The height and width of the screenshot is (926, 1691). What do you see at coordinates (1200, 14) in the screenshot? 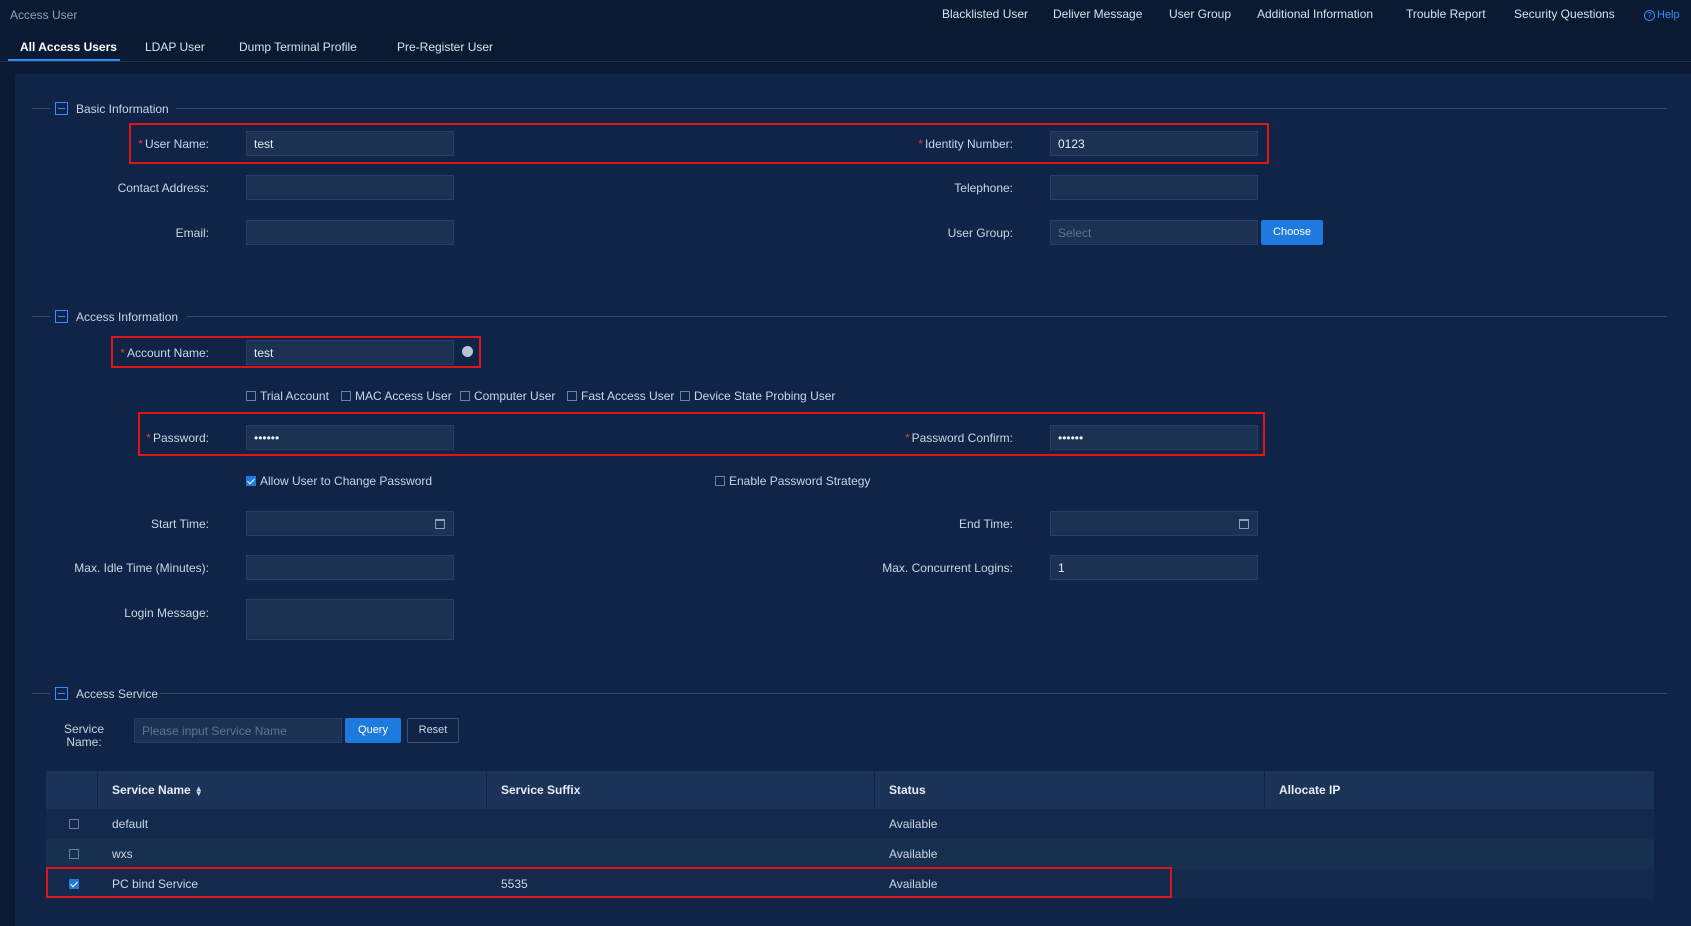
I see `nav-user-group: User Group` at bounding box center [1200, 14].